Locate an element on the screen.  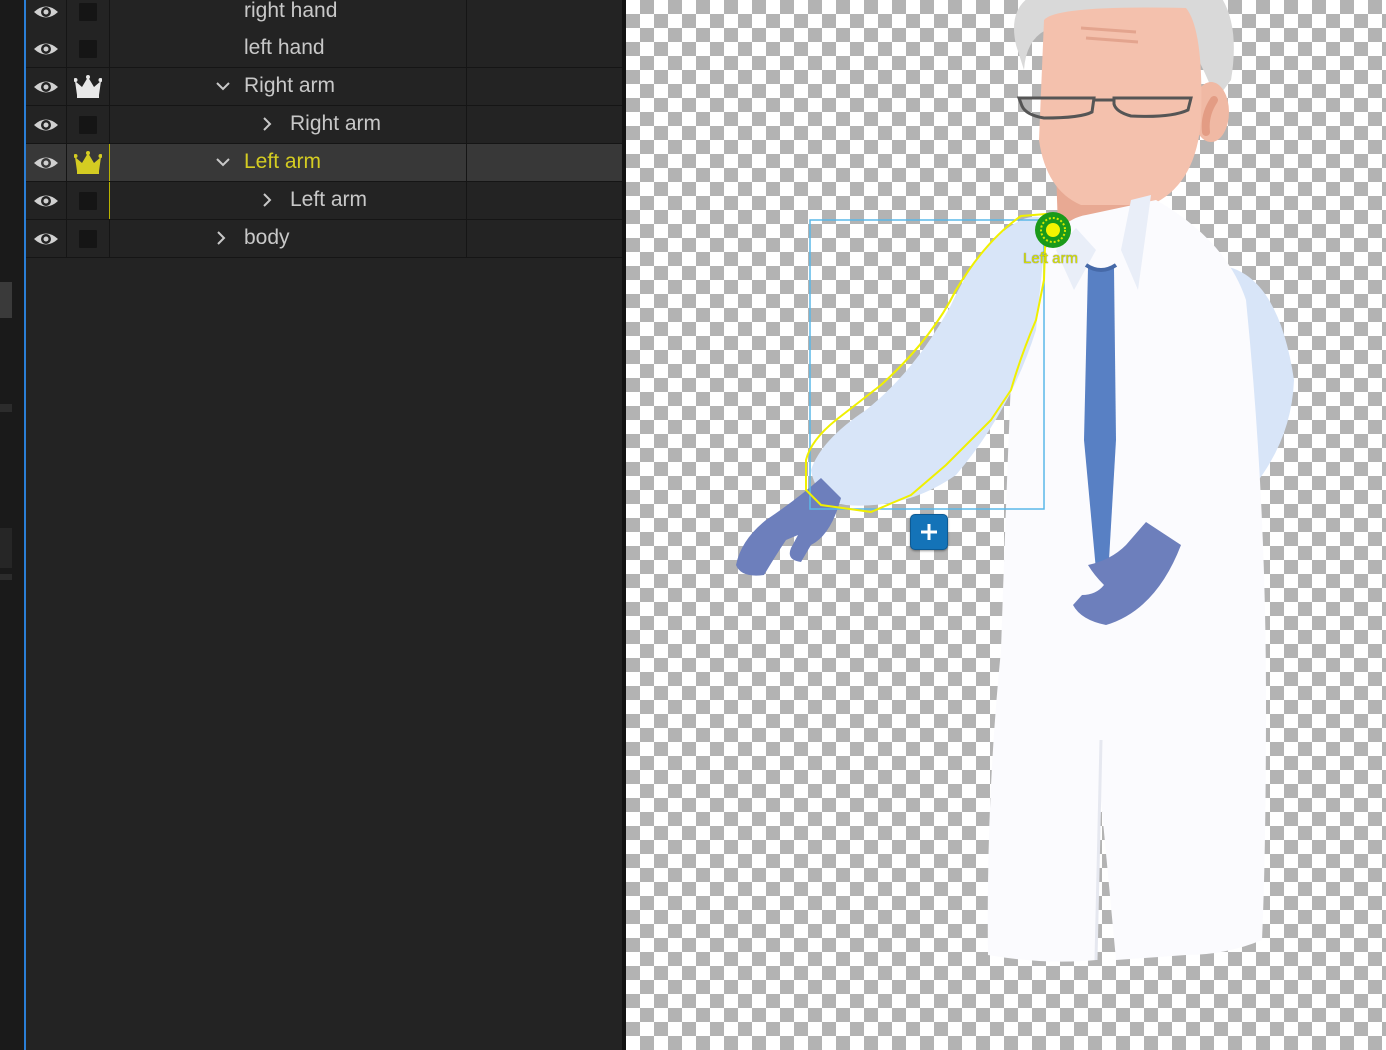
layer-row-right-arm: Right arm is located at coordinates (324, 125).